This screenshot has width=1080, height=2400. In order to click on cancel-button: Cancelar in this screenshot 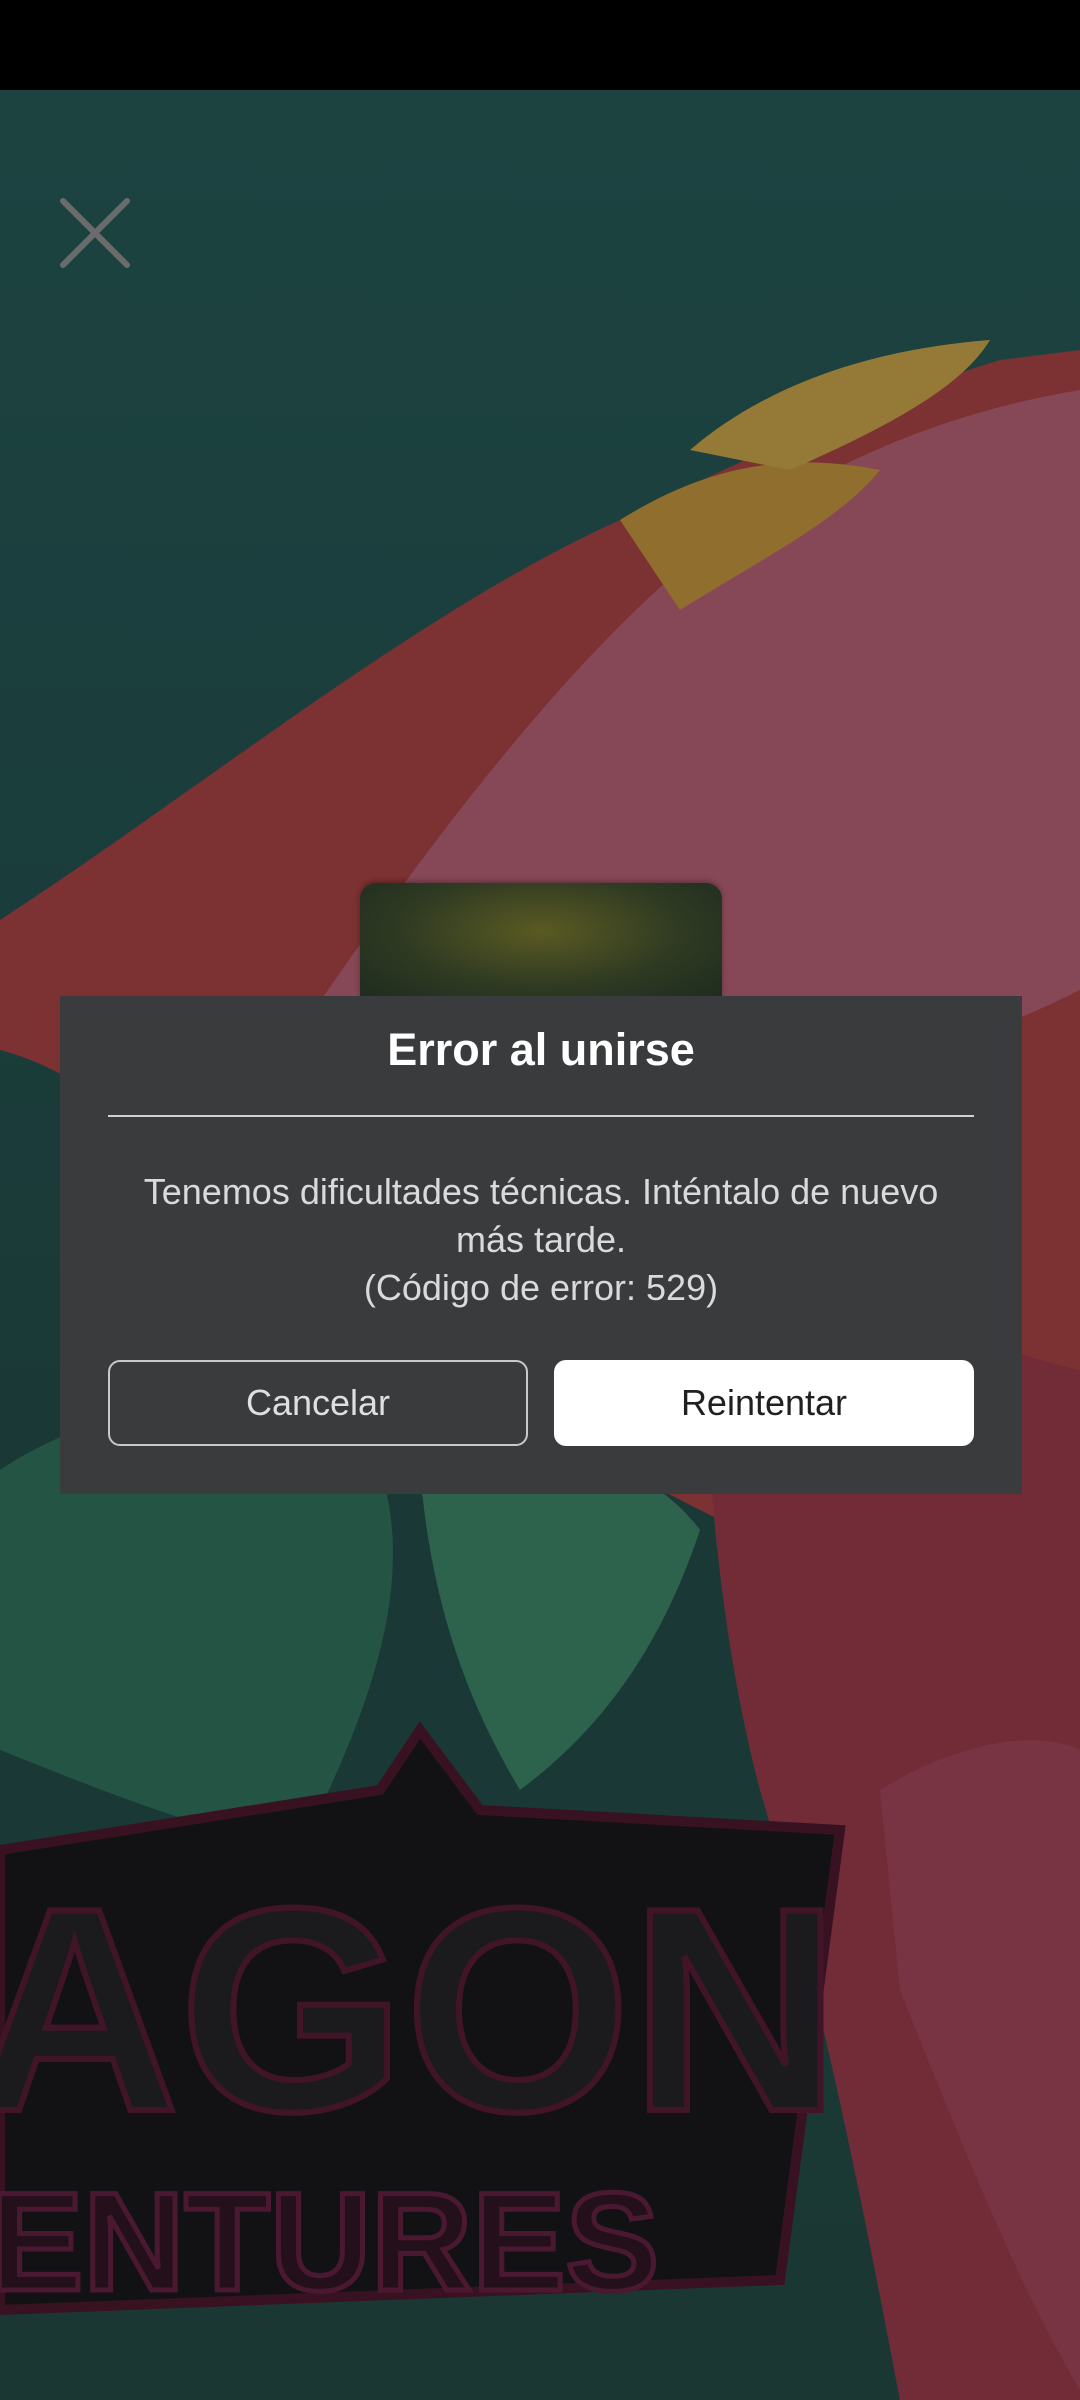, I will do `click(318, 1403)`.